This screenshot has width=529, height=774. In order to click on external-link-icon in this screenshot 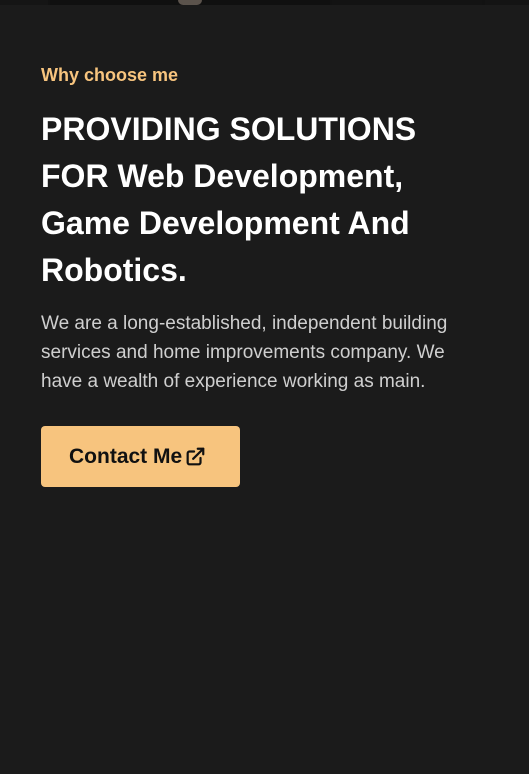, I will do `click(195, 457)`.